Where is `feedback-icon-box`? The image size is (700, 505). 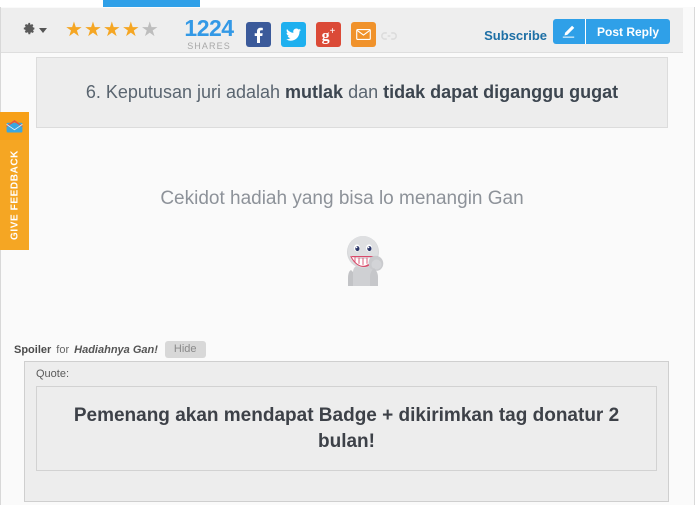
feedback-icon-box is located at coordinates (14, 126).